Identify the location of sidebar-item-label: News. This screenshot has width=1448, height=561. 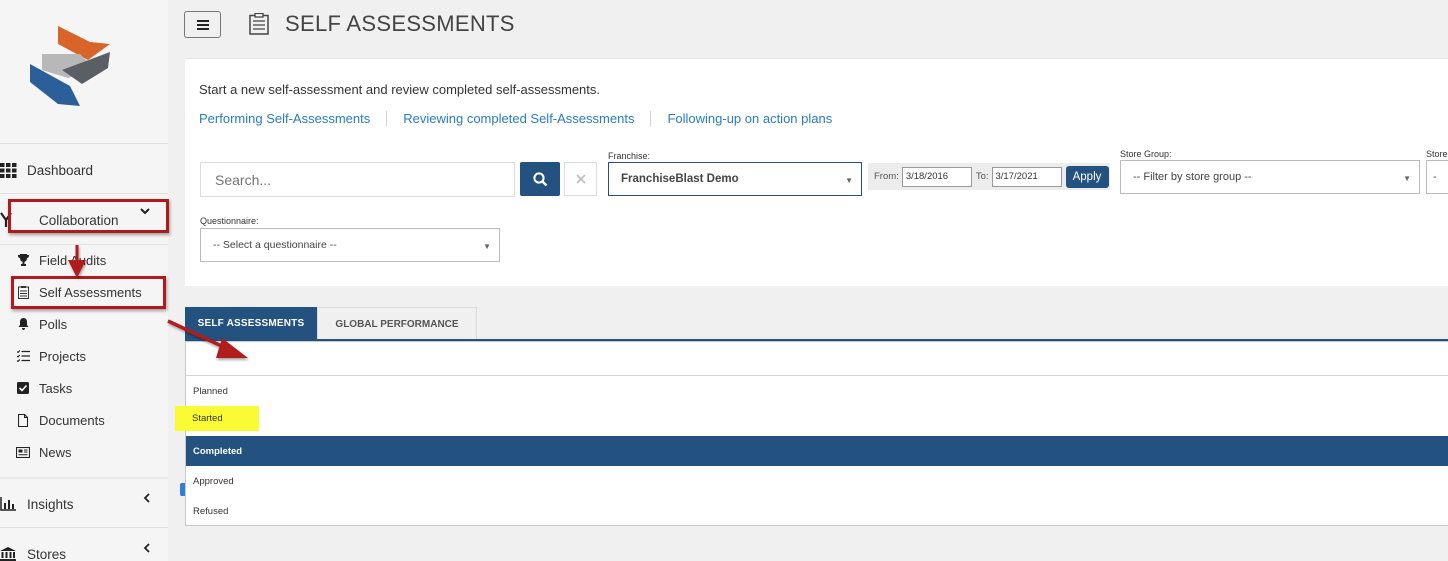
(55, 452).